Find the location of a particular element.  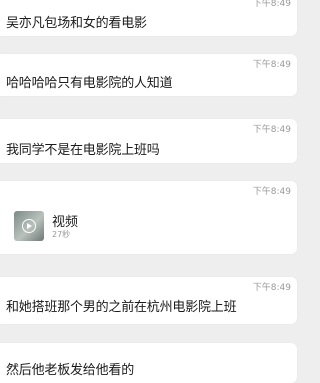

video-title: 视频 is located at coordinates (65, 222).